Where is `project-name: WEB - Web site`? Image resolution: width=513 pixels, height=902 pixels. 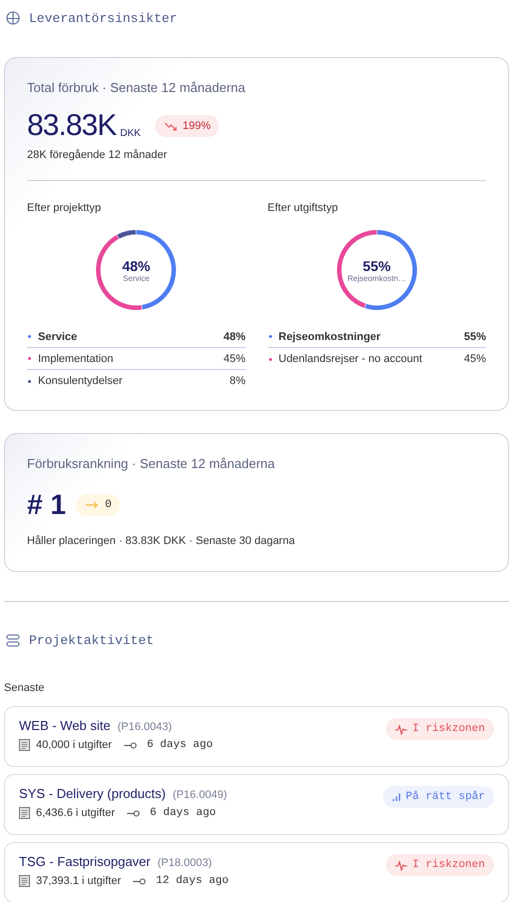 project-name: WEB - Web site is located at coordinates (65, 725).